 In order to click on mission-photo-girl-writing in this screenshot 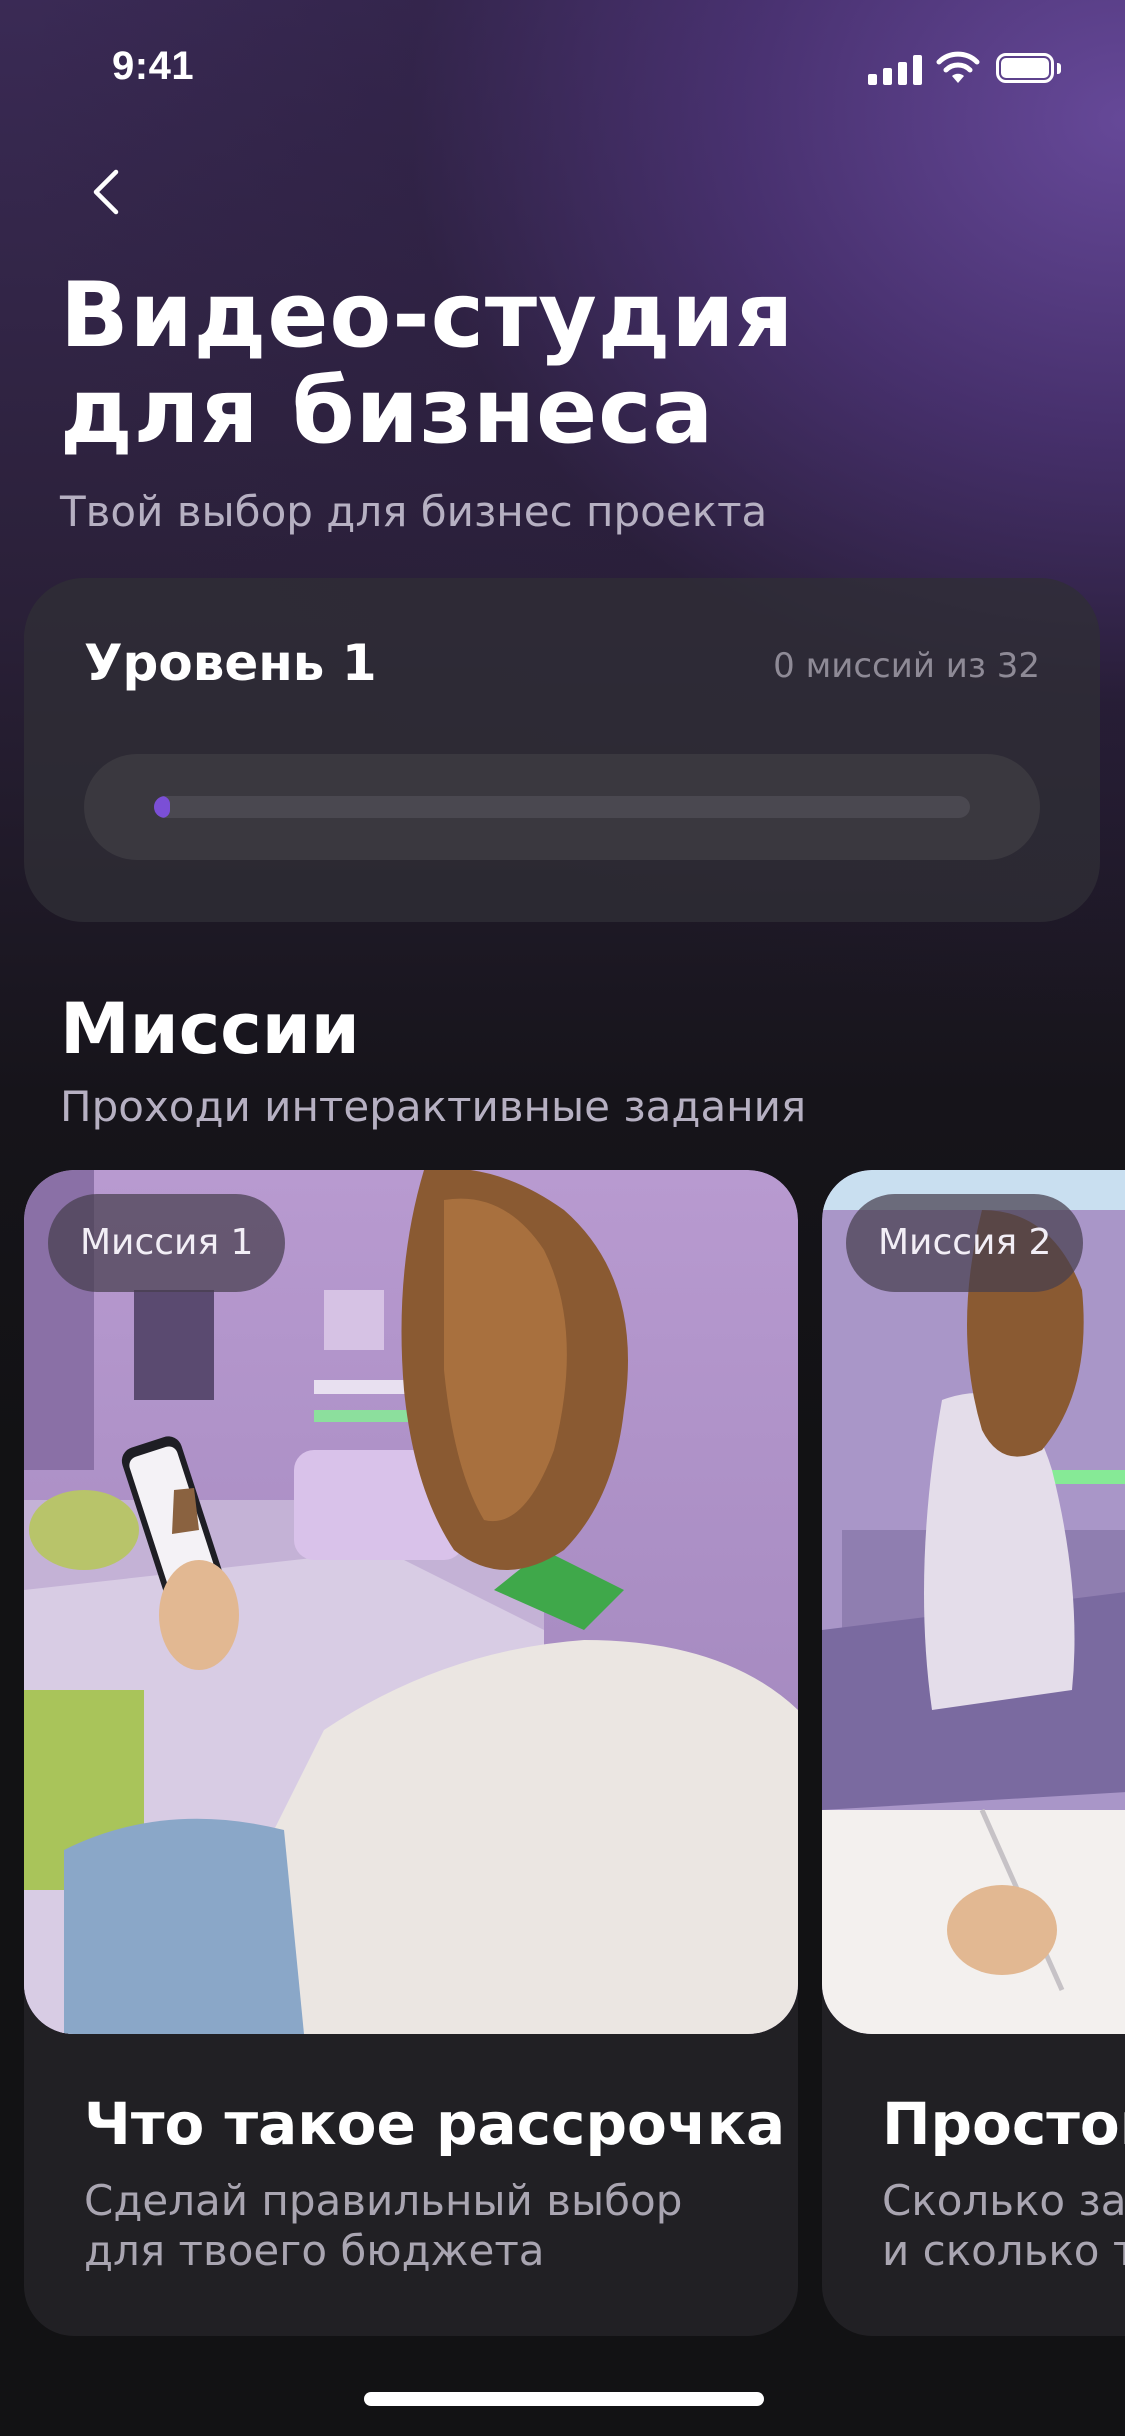, I will do `click(973, 1602)`.